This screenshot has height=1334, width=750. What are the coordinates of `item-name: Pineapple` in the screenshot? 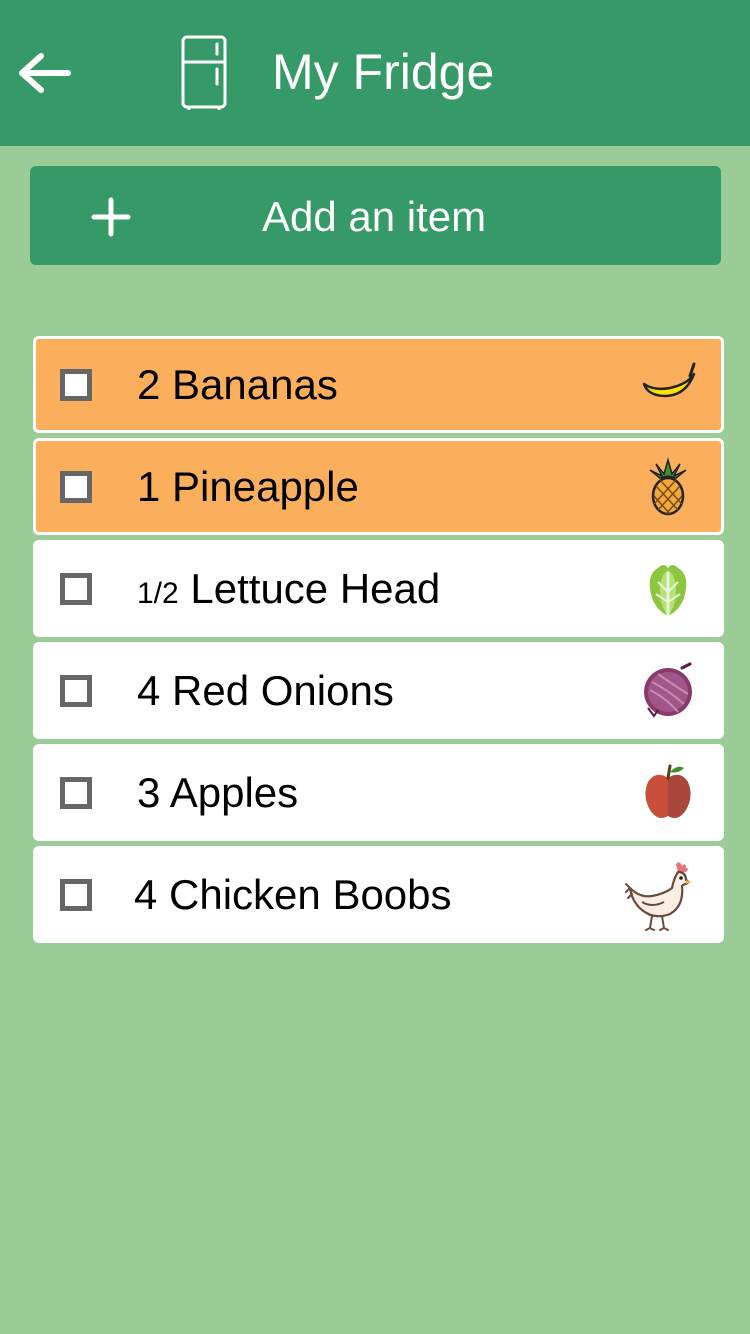 It's located at (265, 486).